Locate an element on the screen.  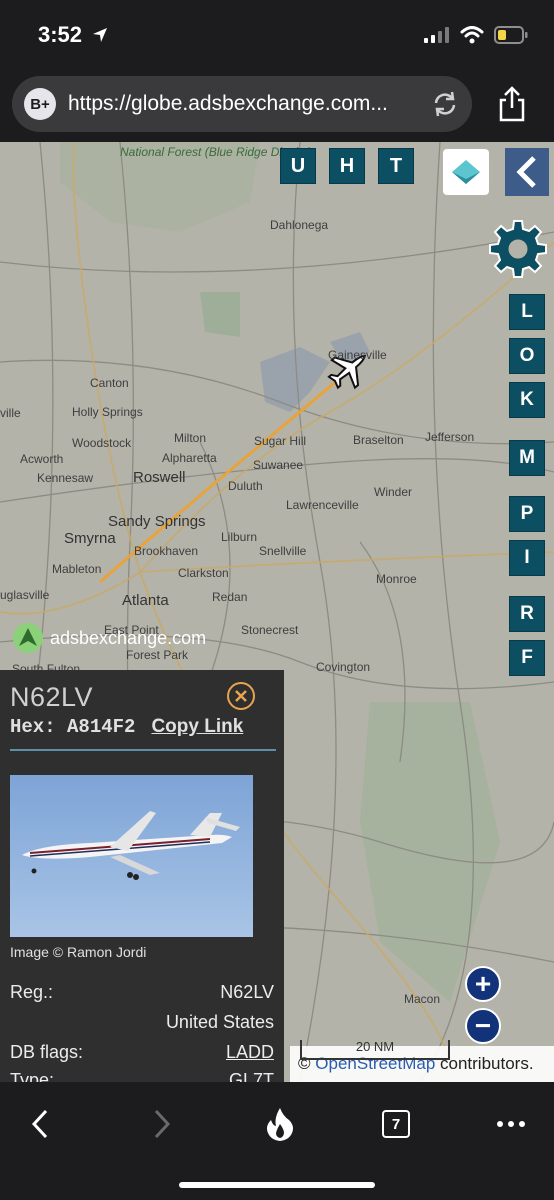
status-time: 3:52 is located at coordinates (73, 35).